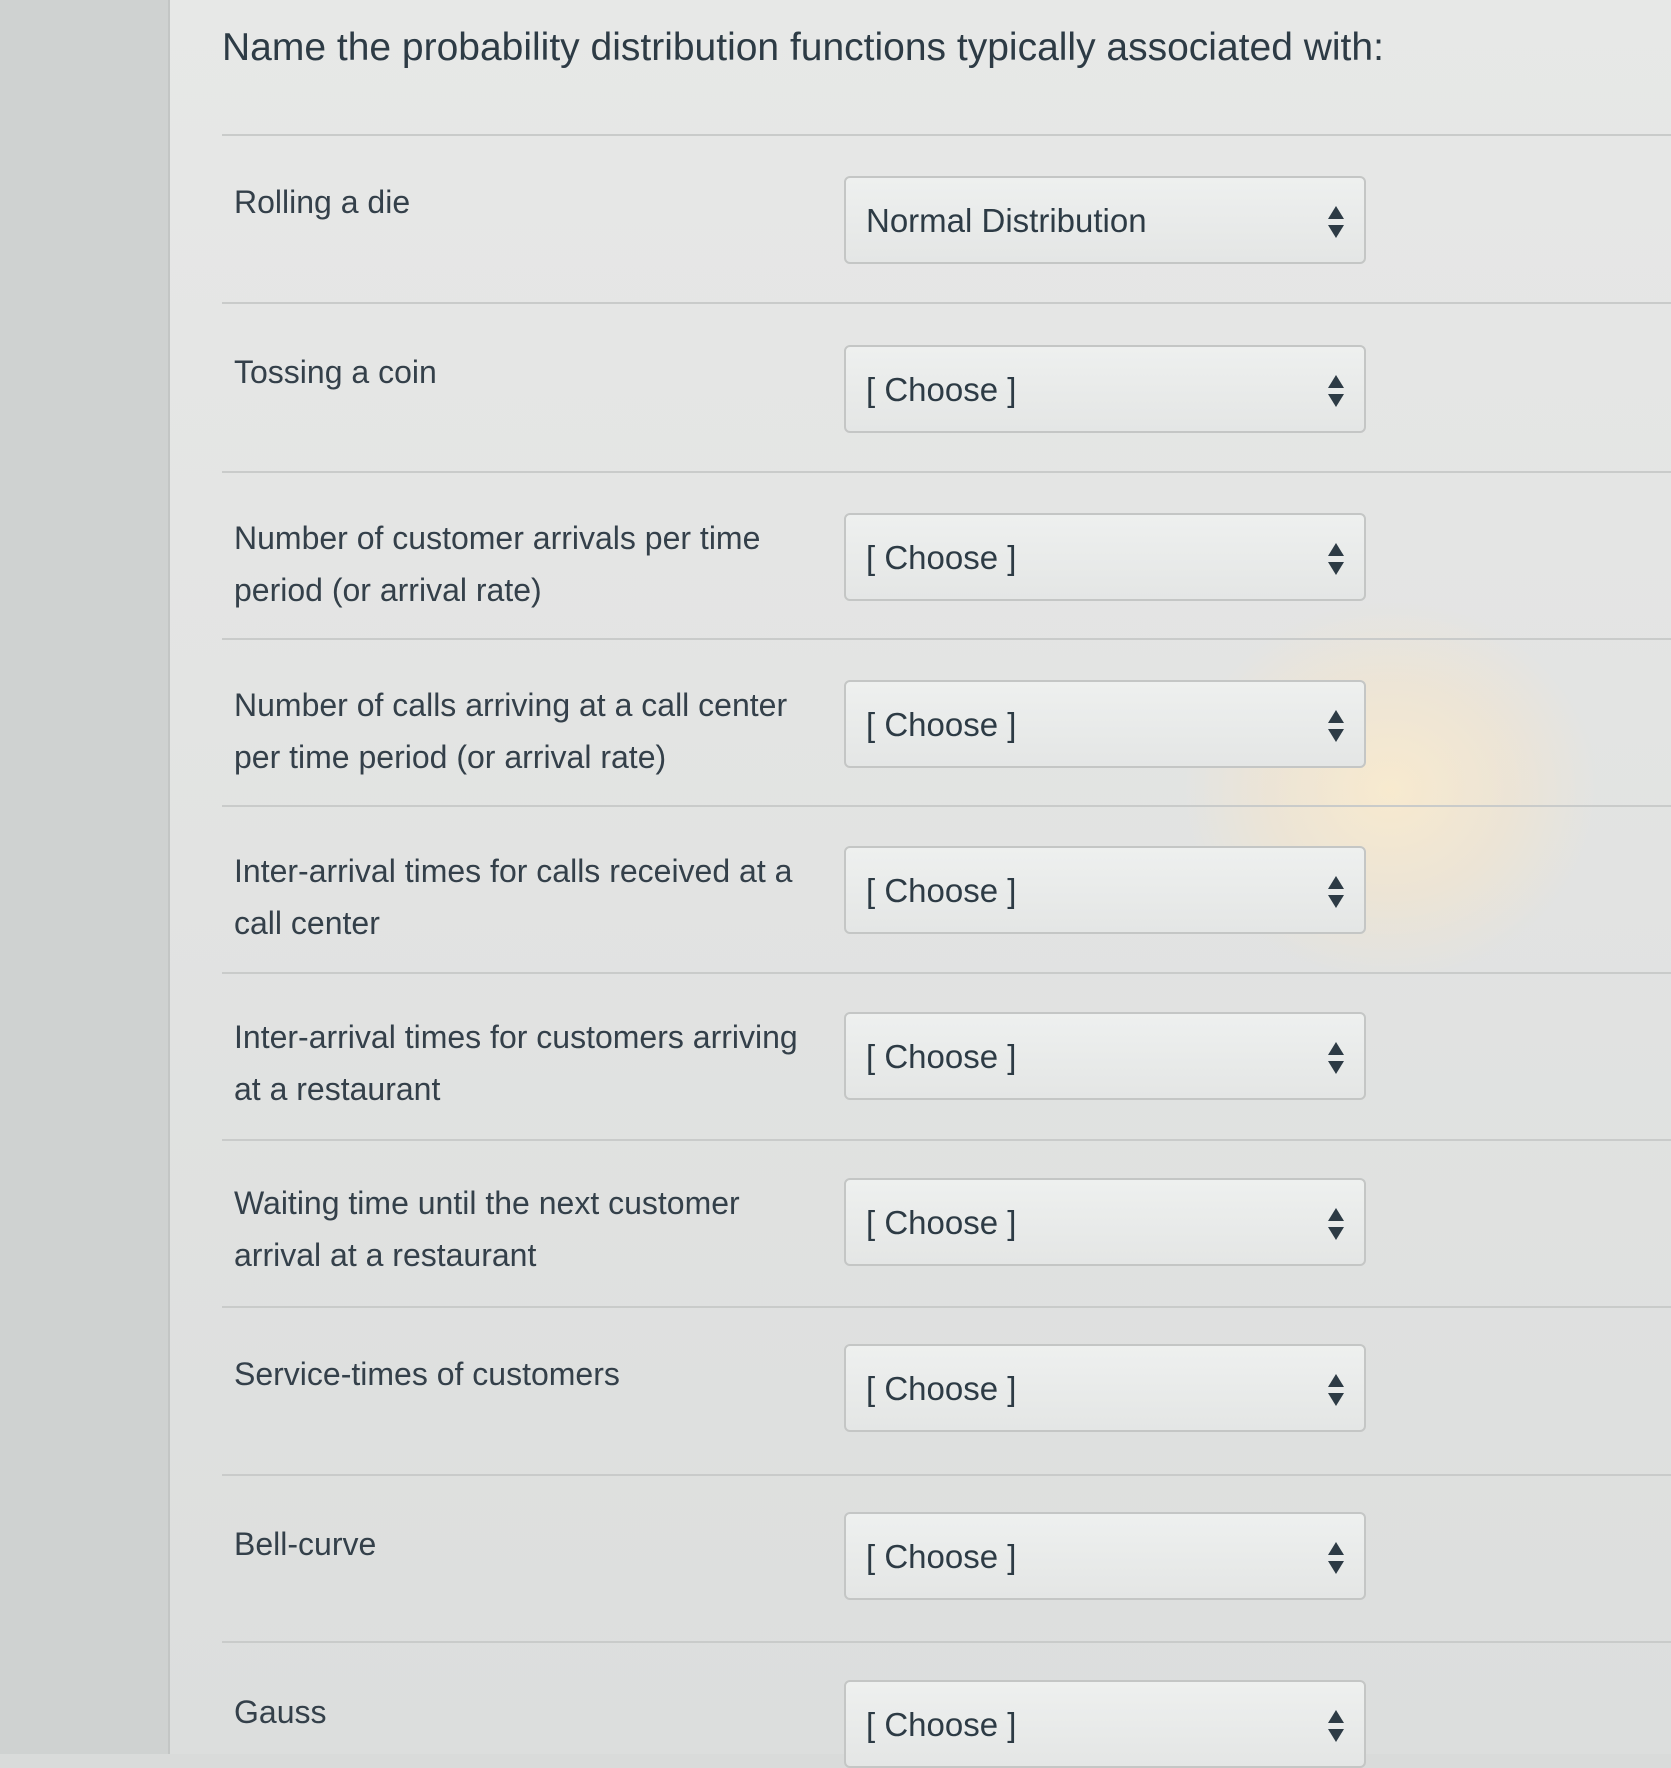  Describe the element at coordinates (1105, 890) in the screenshot. I see `select-call-inter-arrival: [ Choose ]` at that location.